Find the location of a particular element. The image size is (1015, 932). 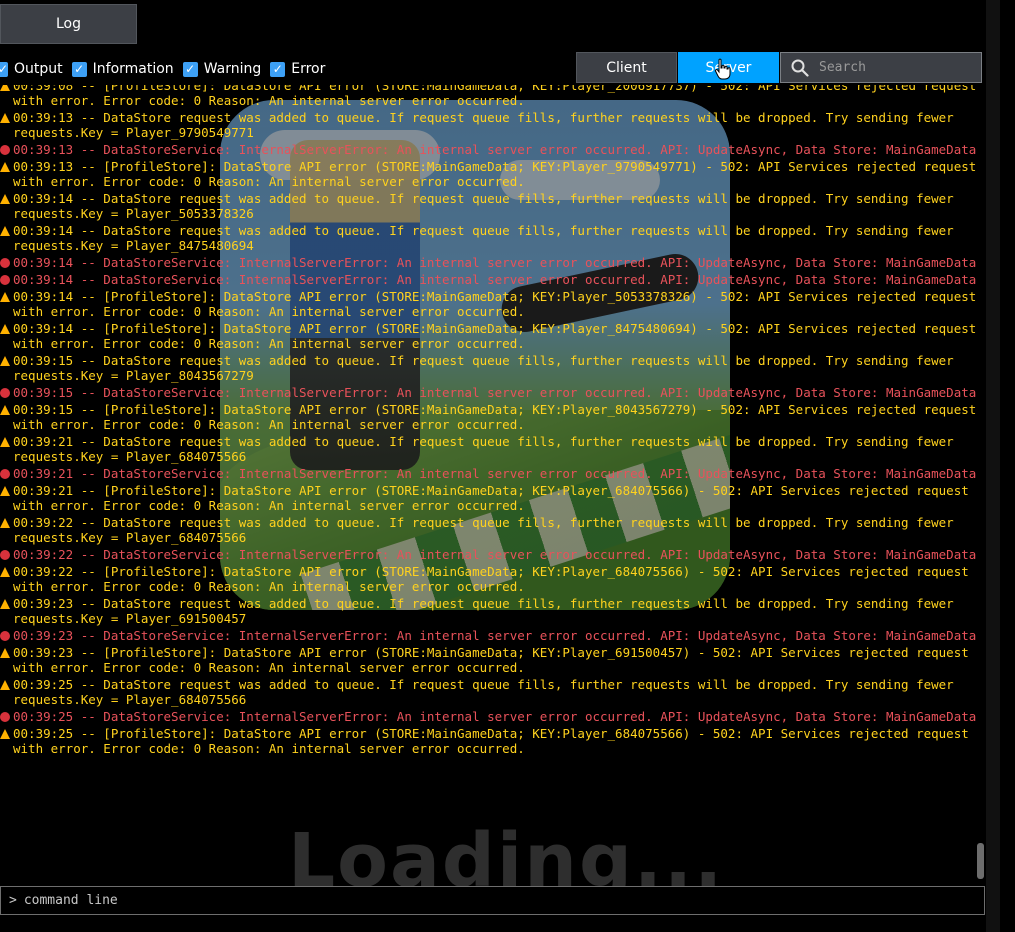

search-box is located at coordinates (881, 67).